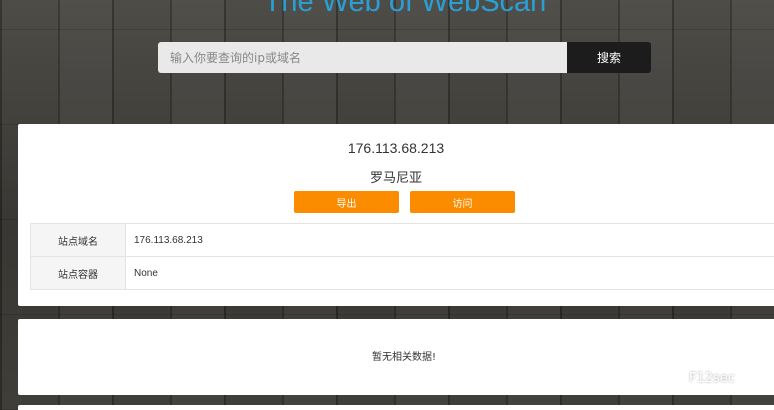 The height and width of the screenshot is (410, 774). What do you see at coordinates (396, 407) in the screenshot?
I see `next-panel-edge` at bounding box center [396, 407].